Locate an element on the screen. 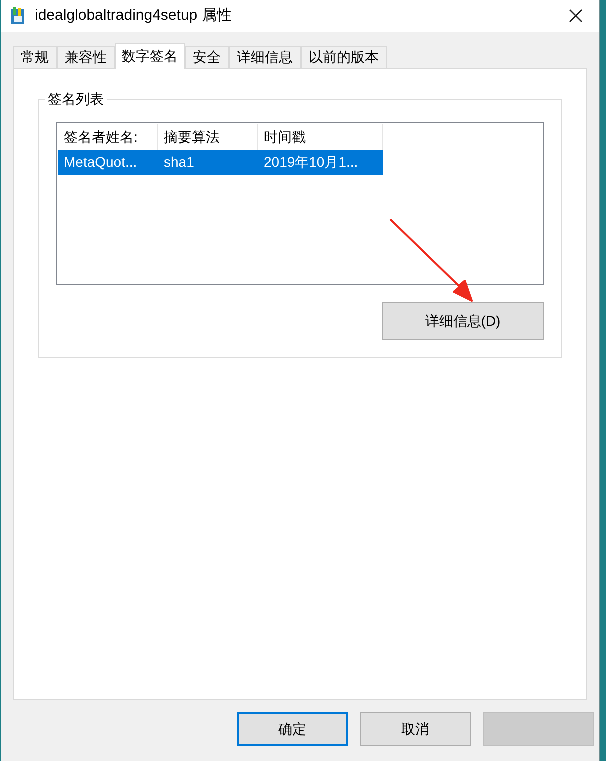  tab: 安全 is located at coordinates (207, 57).